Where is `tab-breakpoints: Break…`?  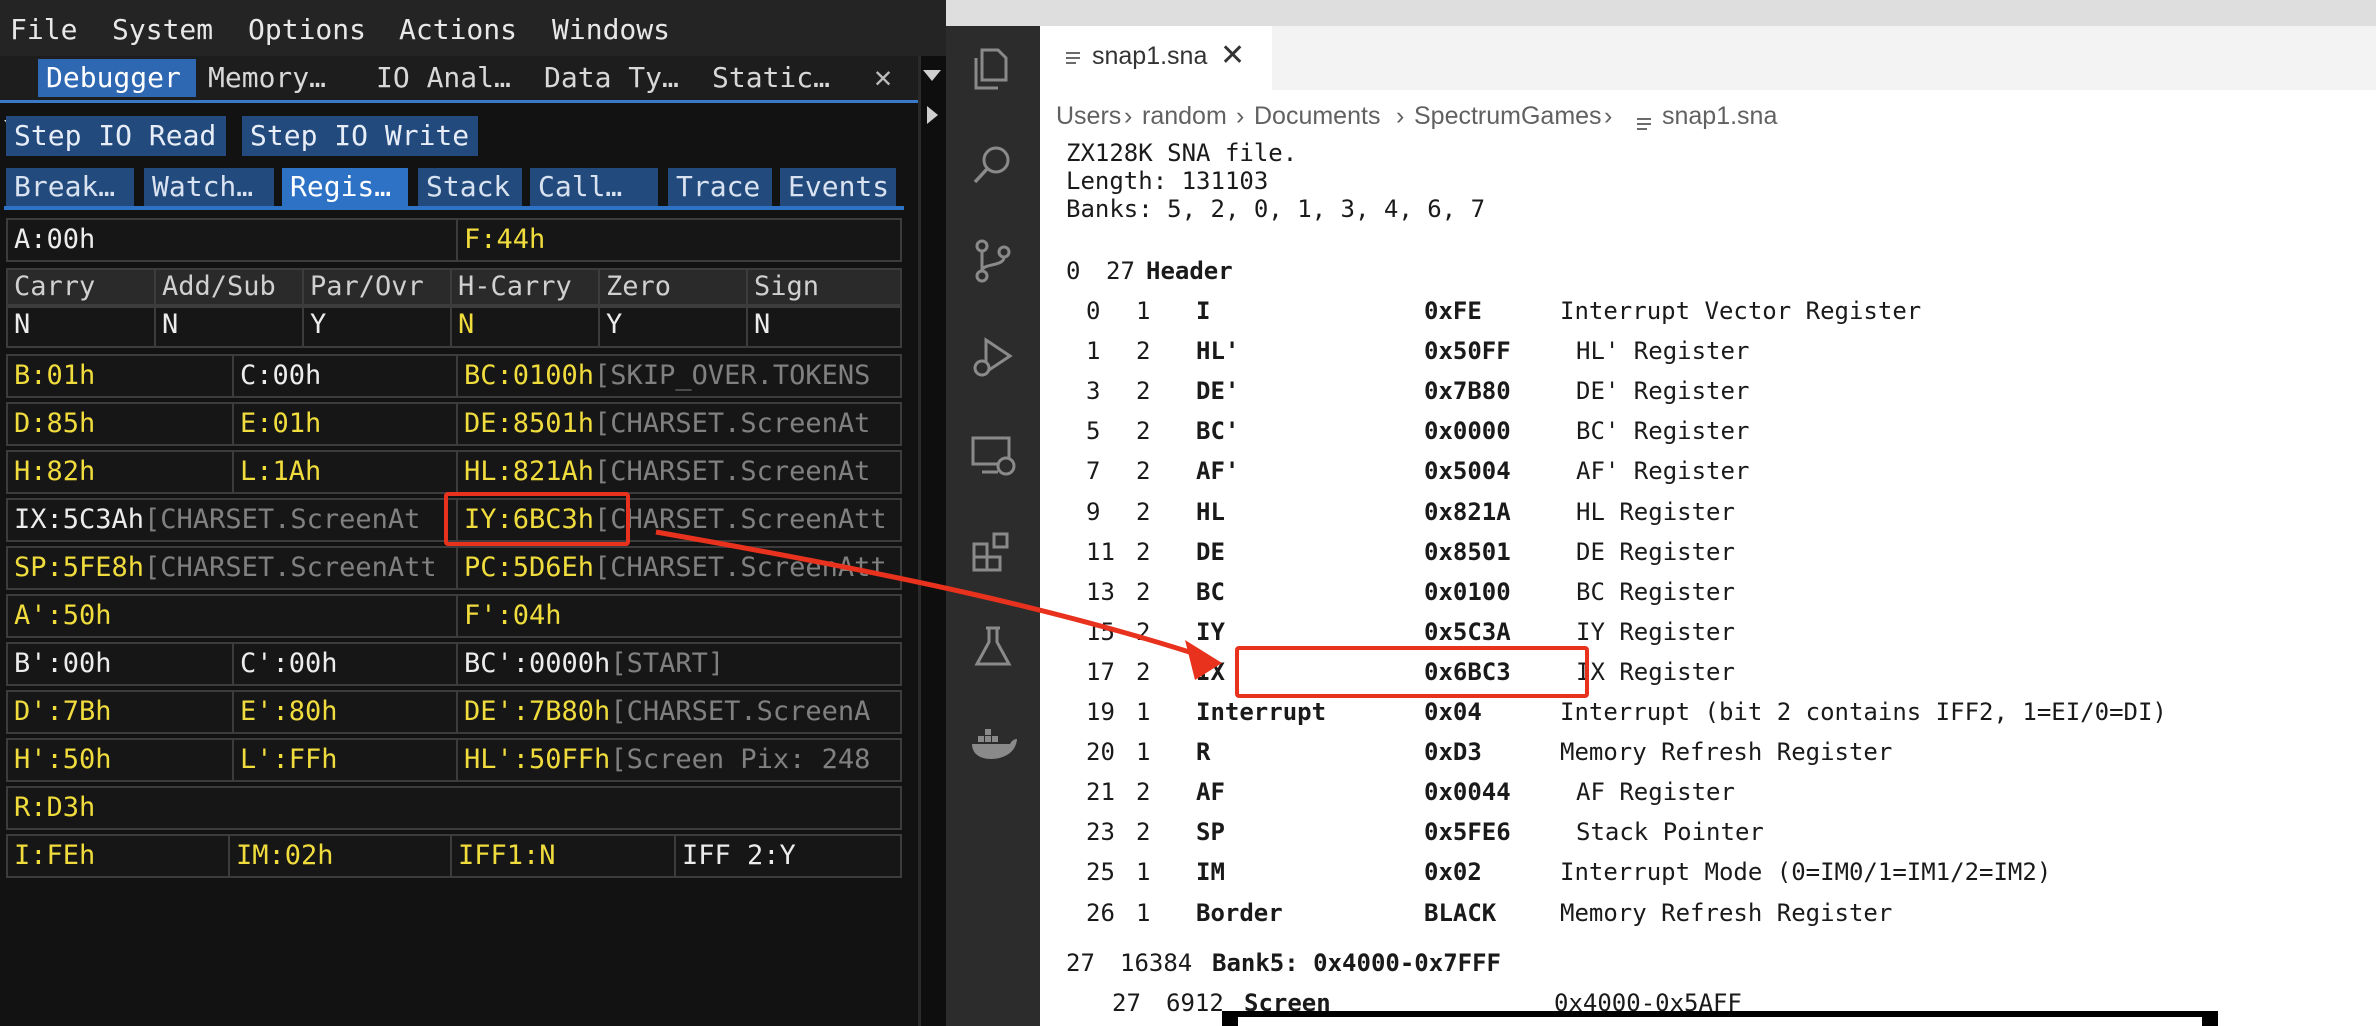
tab-breakpoints: Break… is located at coordinates (70, 187).